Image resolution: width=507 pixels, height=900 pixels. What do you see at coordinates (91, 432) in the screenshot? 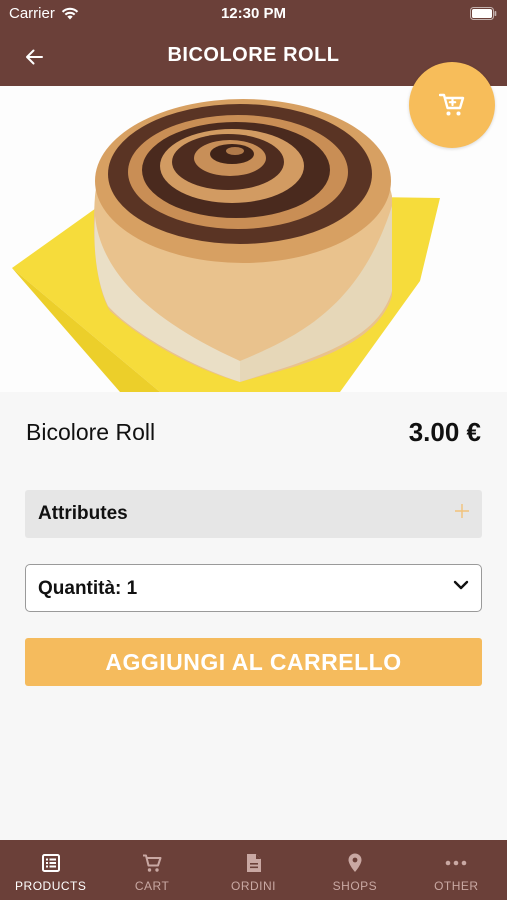
I see `product-name: Bicolore Roll` at bounding box center [91, 432].